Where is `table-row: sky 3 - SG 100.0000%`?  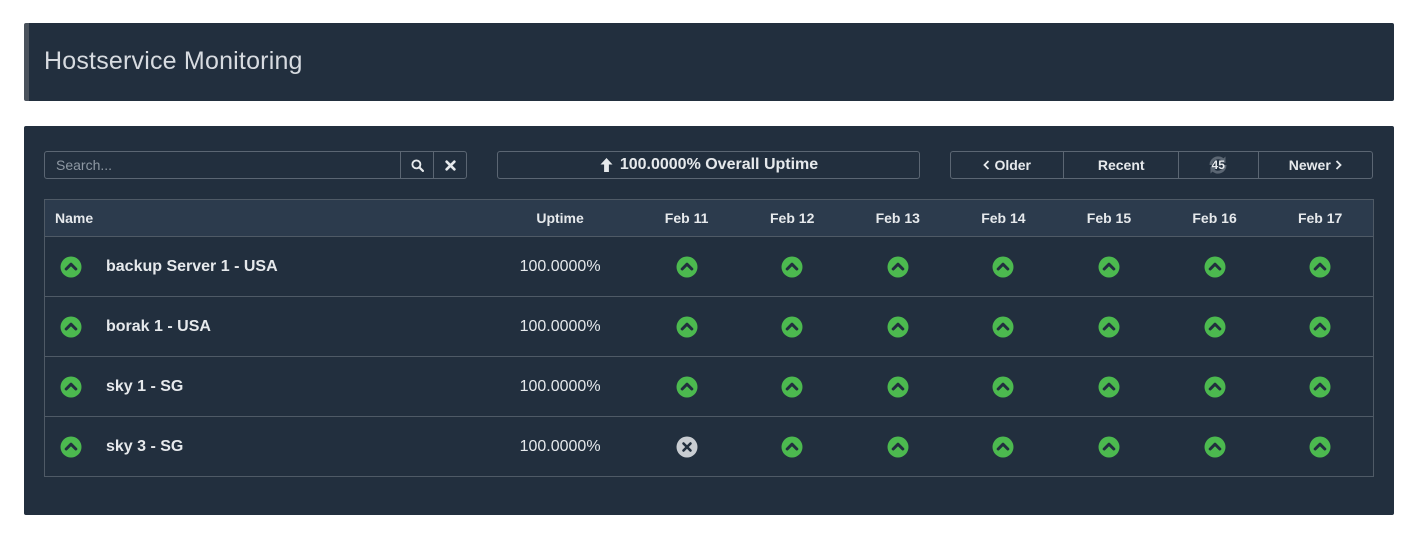 table-row: sky 3 - SG 100.0000% is located at coordinates (709, 447).